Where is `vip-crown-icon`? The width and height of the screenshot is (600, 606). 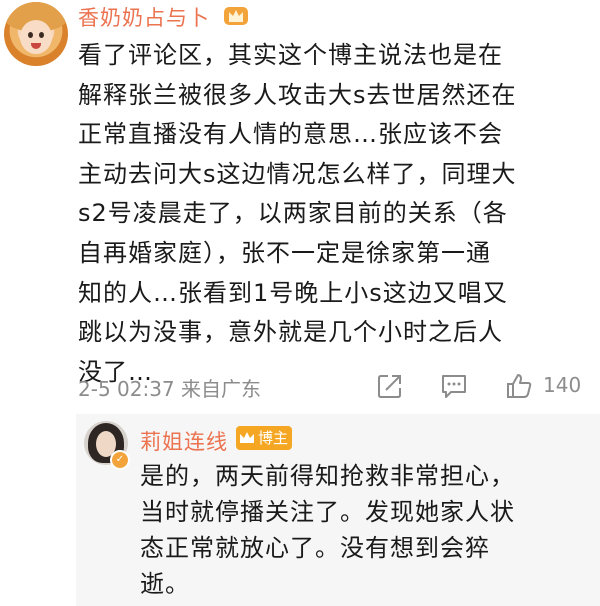
vip-crown-icon is located at coordinates (236, 16).